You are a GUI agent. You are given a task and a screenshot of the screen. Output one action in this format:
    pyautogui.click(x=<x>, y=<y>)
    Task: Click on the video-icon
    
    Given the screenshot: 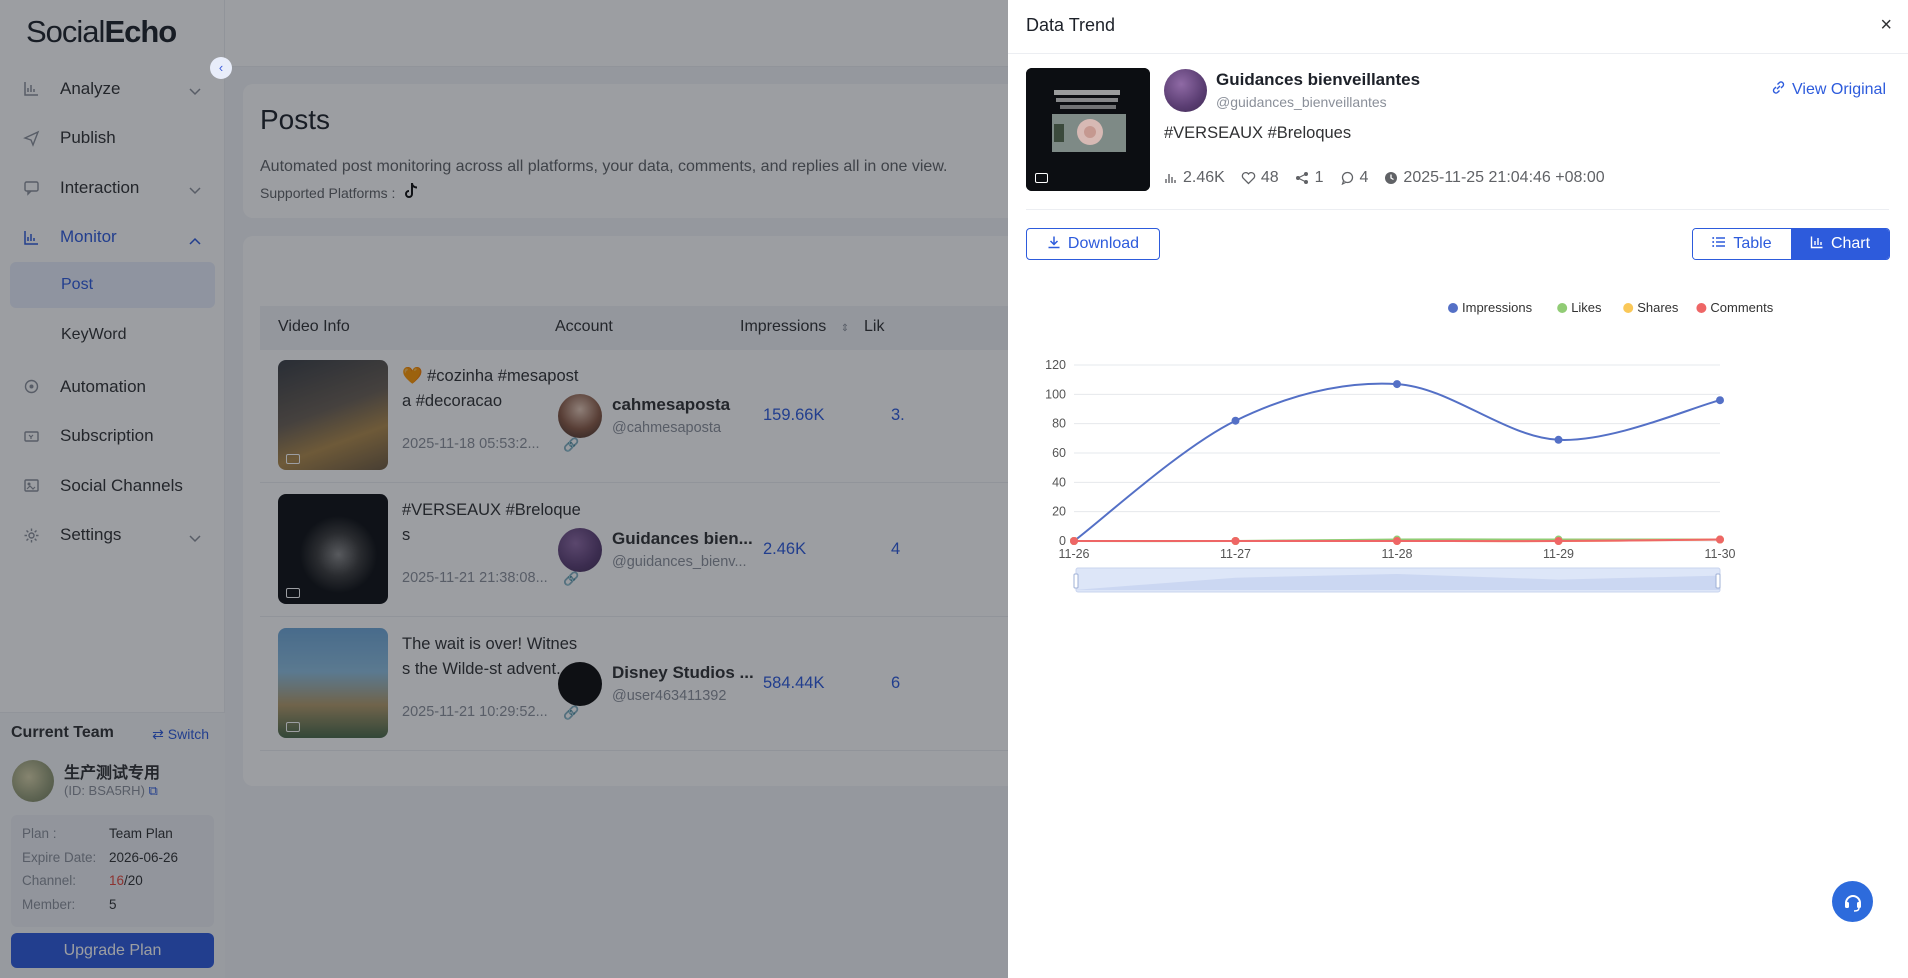 What is the action you would take?
    pyautogui.click(x=1041, y=178)
    